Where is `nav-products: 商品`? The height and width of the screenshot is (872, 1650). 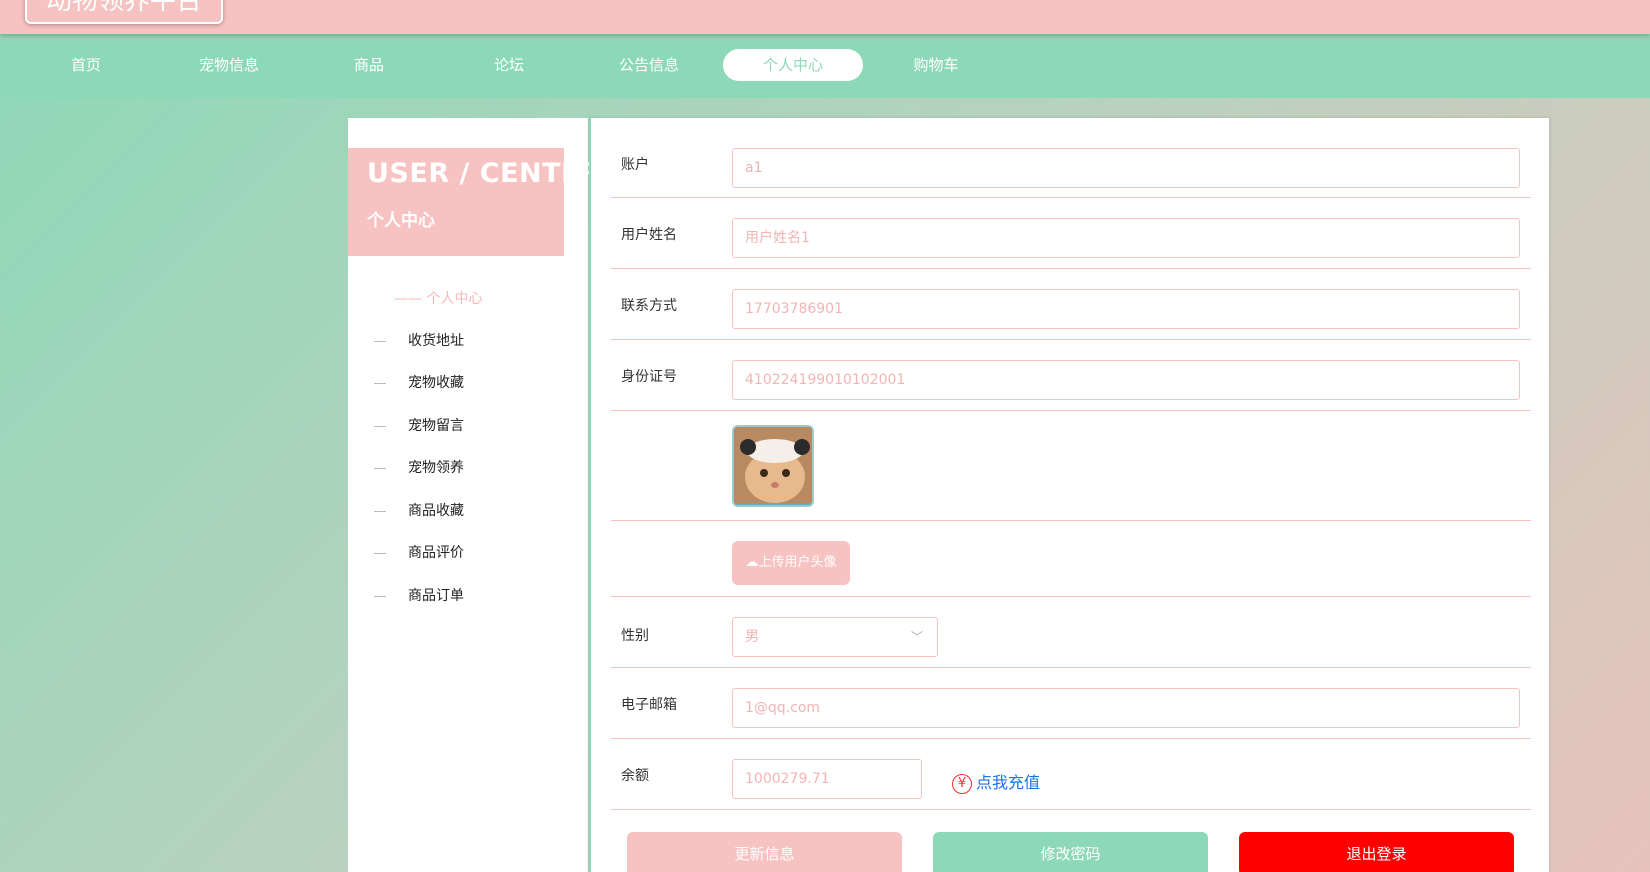 nav-products: 商品 is located at coordinates (369, 65).